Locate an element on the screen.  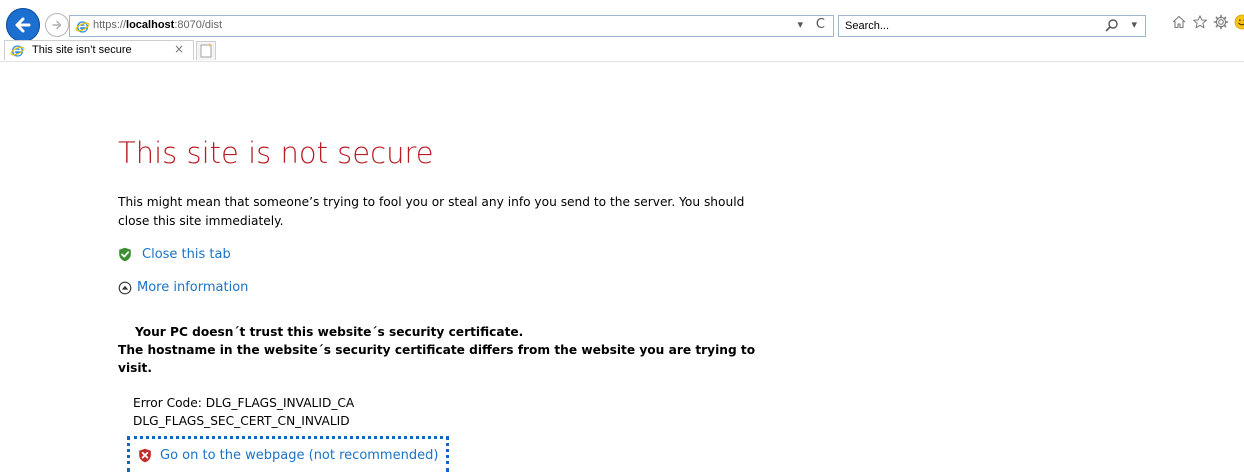
search-icon is located at coordinates (1112, 25).